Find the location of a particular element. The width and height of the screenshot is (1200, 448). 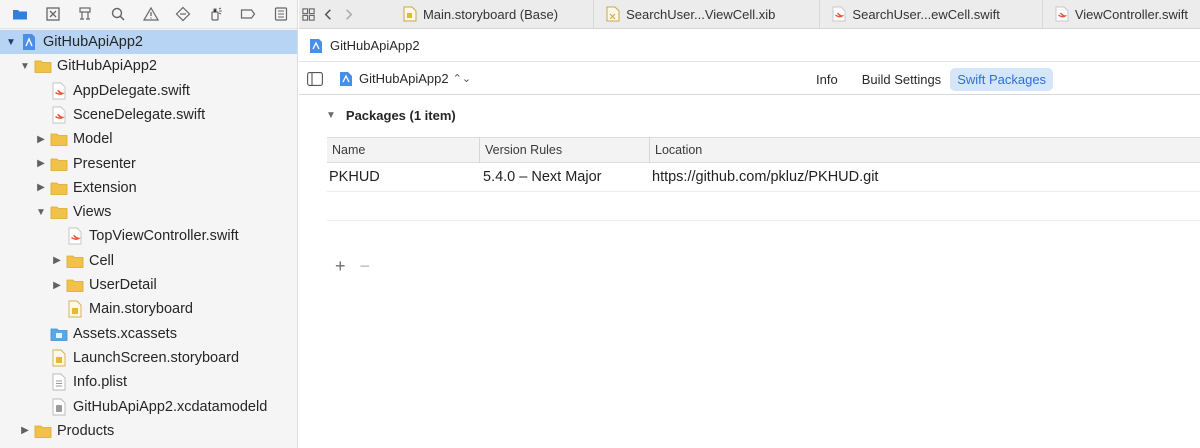

breakpoint-icon is located at coordinates (248, 14).